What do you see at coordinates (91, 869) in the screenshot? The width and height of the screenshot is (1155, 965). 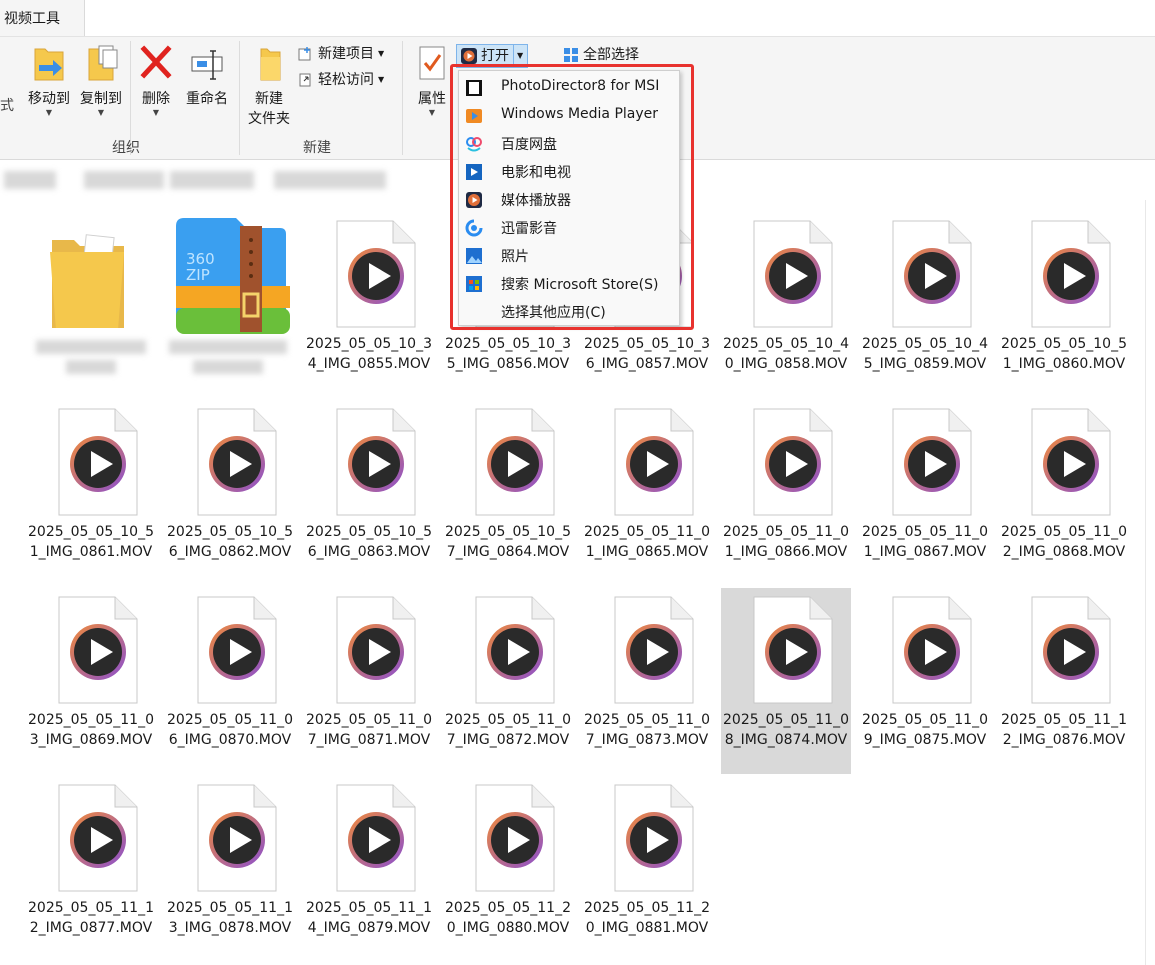 I see `video-file-item: 2025_05_05_11_12_IMG_0877.MOV` at bounding box center [91, 869].